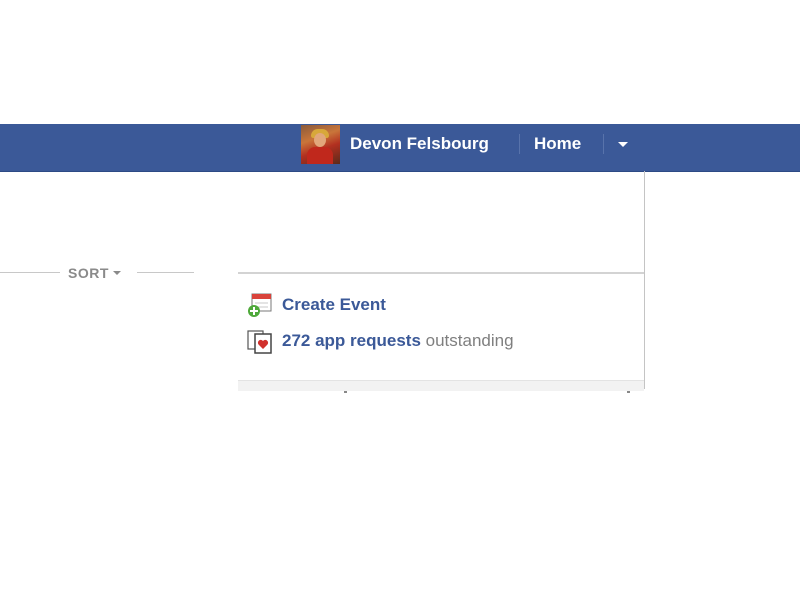 Image resolution: width=800 pixels, height=600 pixels. Describe the element at coordinates (351, 340) in the screenshot. I see `app-requests-link: 272 app requests` at that location.